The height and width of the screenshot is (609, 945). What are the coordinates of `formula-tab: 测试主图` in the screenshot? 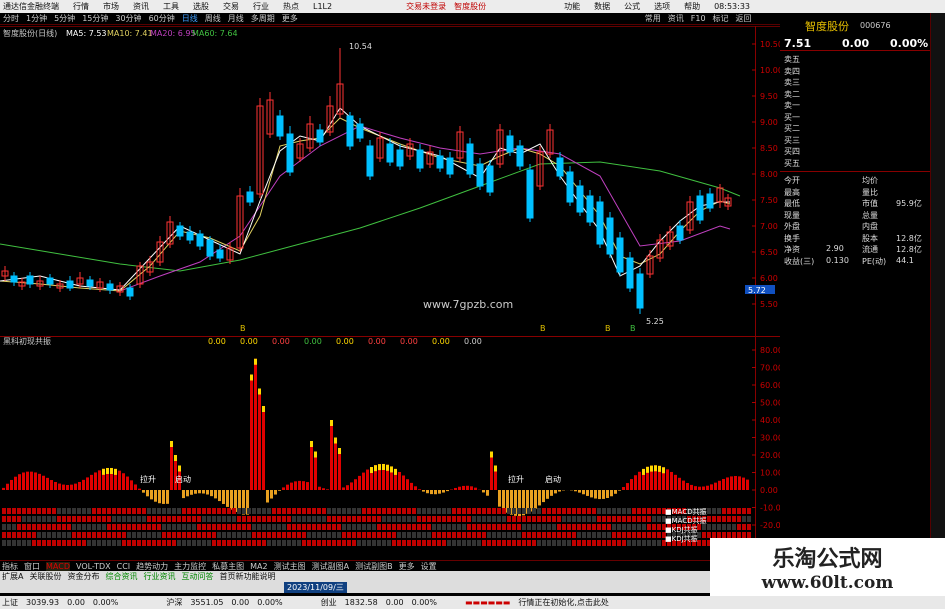 It's located at (290, 566).